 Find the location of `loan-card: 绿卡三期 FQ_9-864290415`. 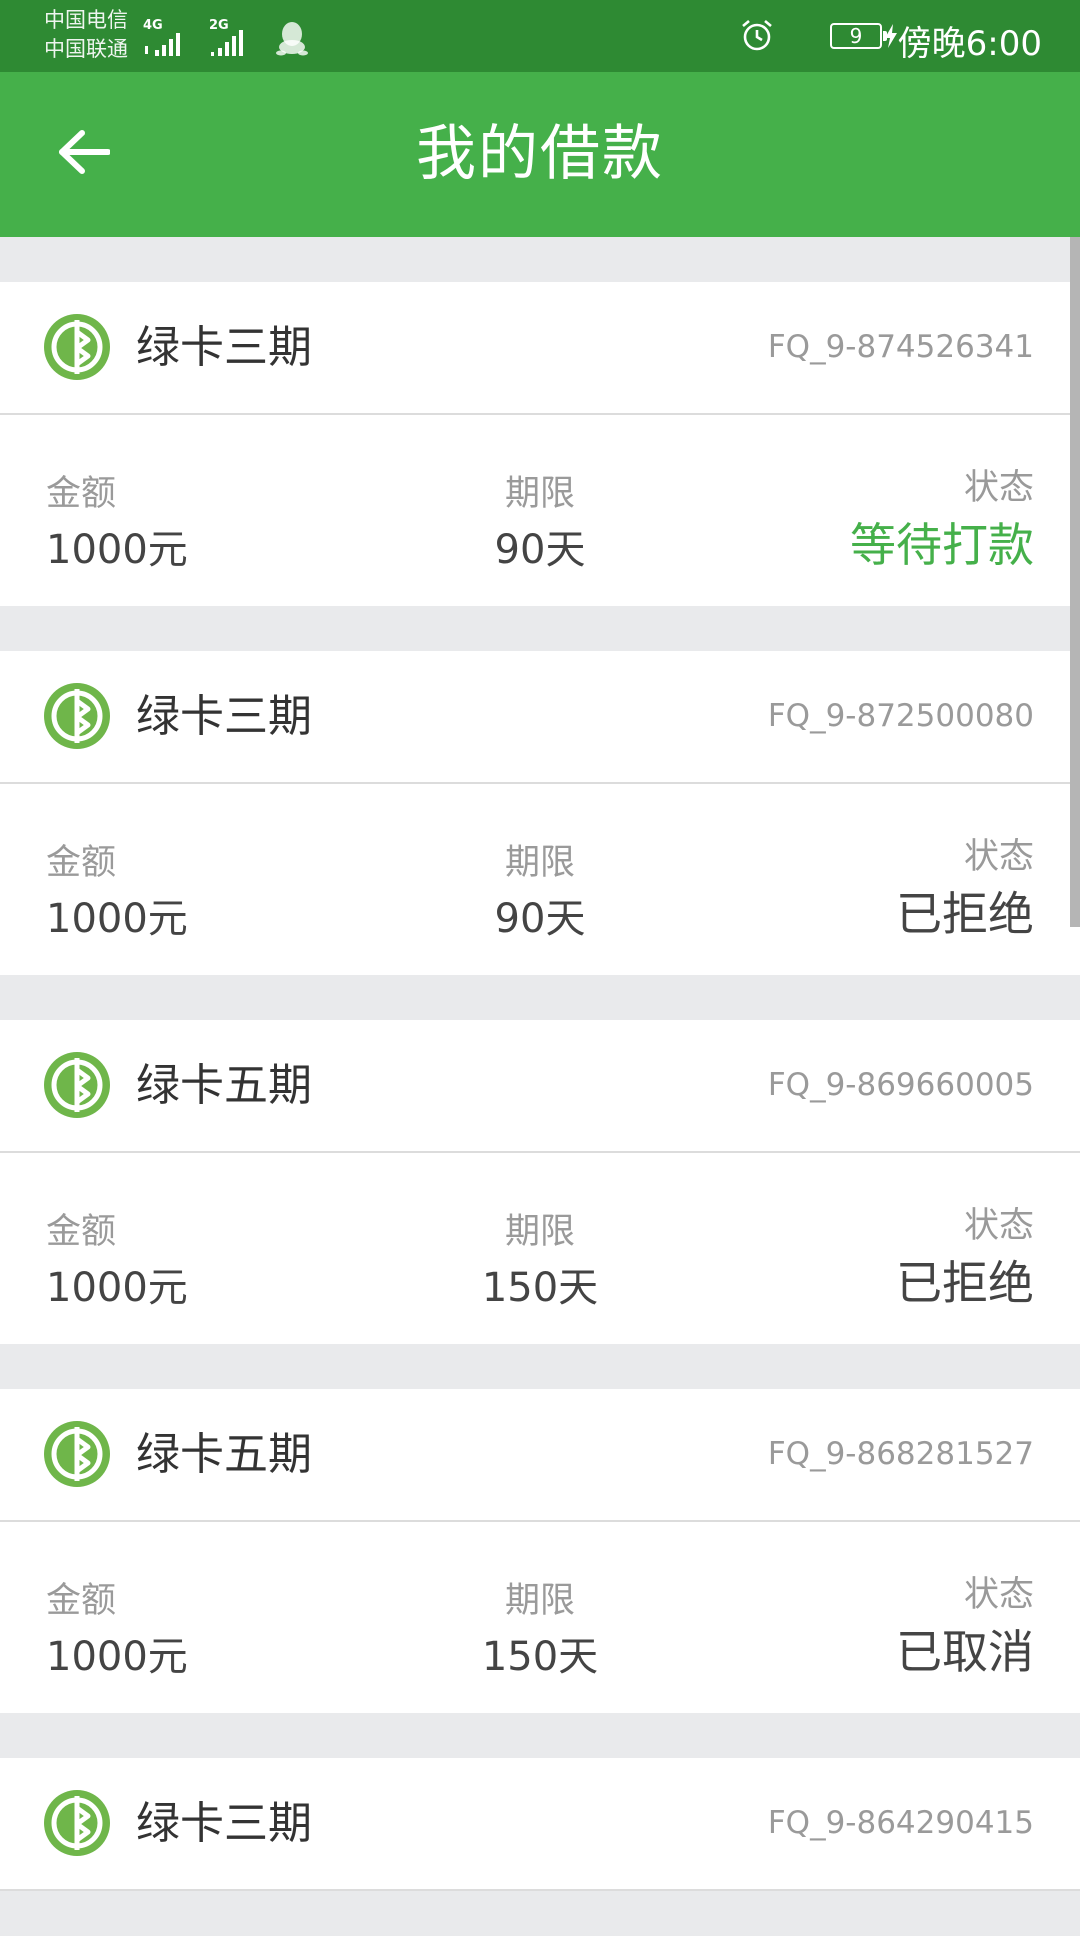

loan-card: 绿卡三期 FQ_9-864290415 is located at coordinates (540, 1824).